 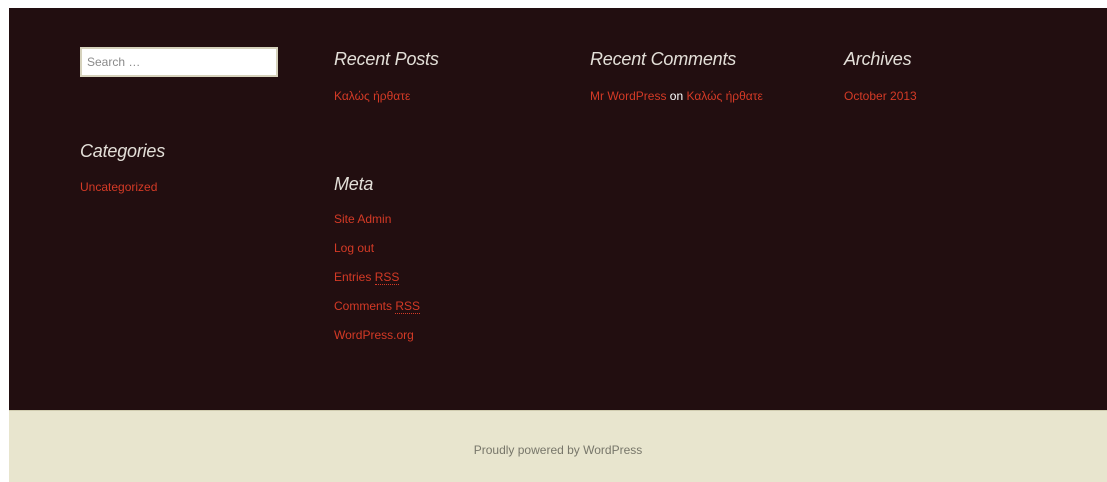 What do you see at coordinates (880, 96) in the screenshot?
I see `archive-link-october-2013: October 2013` at bounding box center [880, 96].